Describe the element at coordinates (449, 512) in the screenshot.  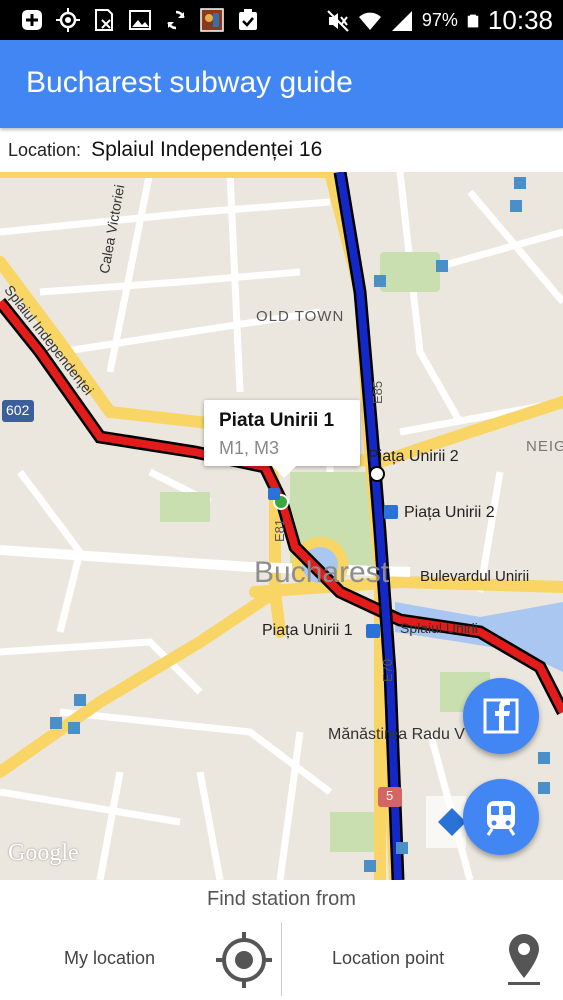
I see `label-piata-unirii-2: Piața Unirii 2` at that location.